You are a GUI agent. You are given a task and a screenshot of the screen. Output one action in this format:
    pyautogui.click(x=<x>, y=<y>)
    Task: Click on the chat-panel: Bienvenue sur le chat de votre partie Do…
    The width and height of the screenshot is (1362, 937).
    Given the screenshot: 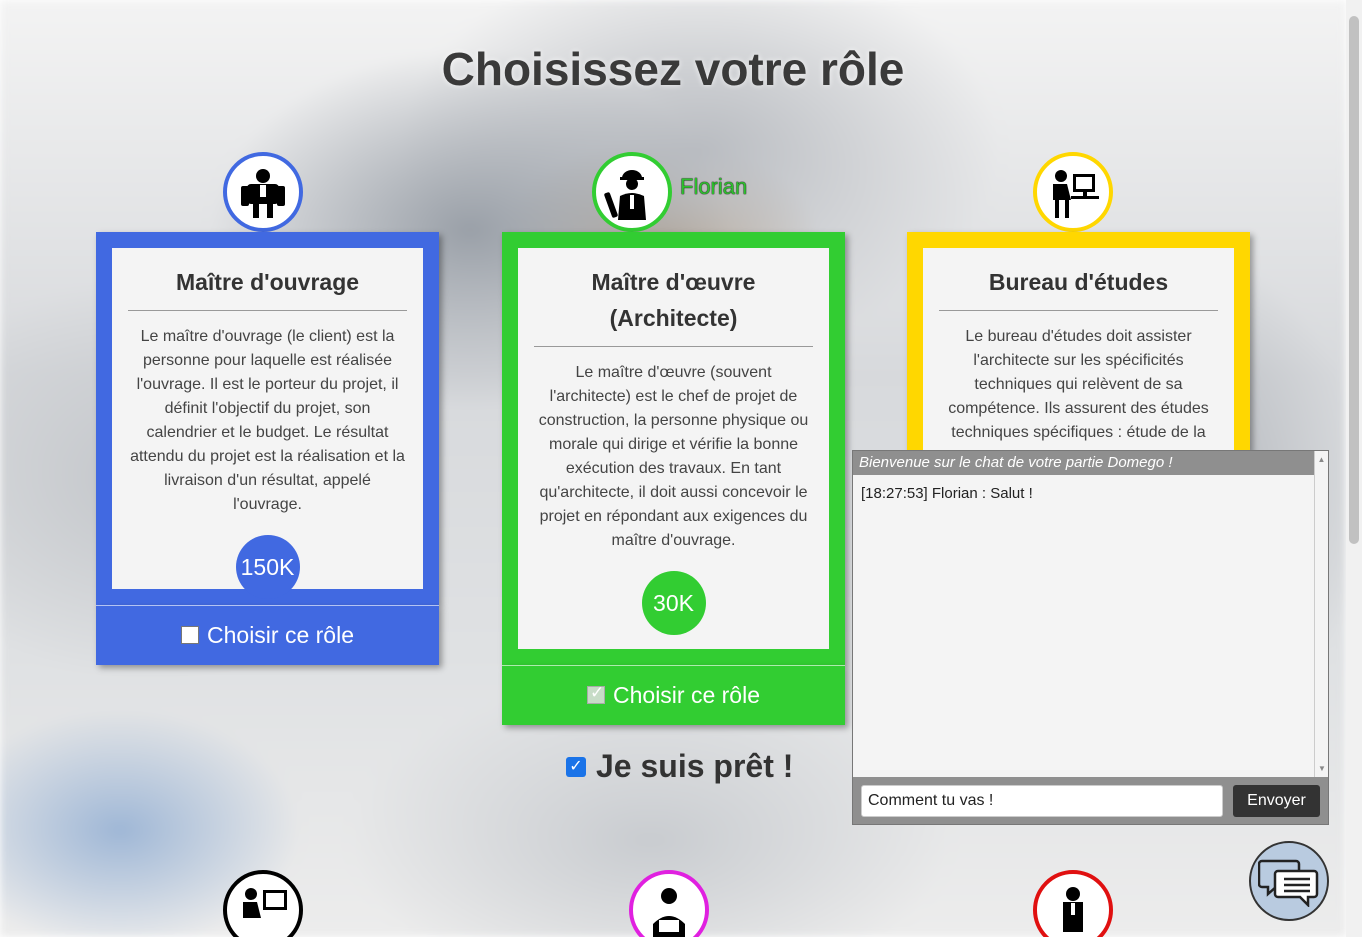 What is the action you would take?
    pyautogui.click(x=1090, y=637)
    